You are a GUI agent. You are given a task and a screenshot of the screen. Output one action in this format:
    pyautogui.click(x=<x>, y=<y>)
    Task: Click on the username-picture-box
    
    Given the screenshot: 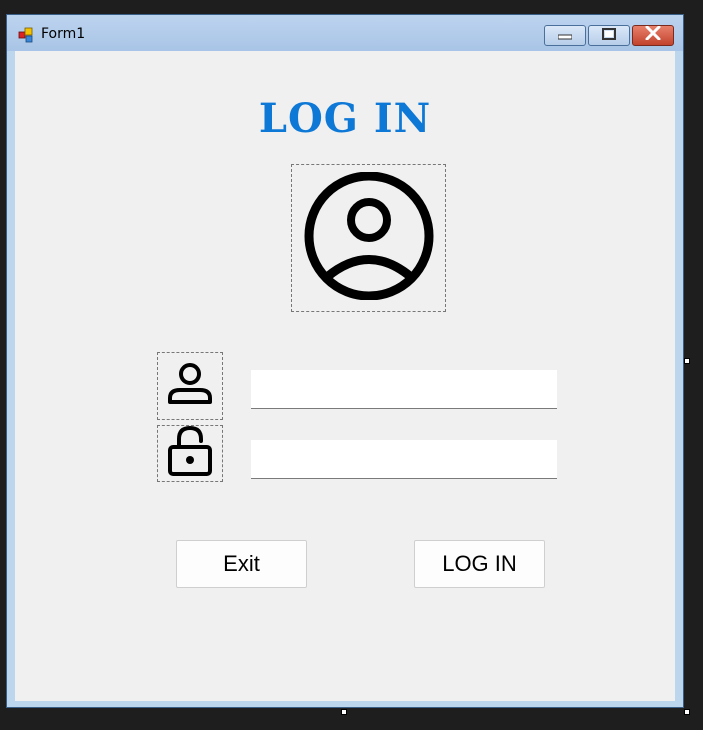 What is the action you would take?
    pyautogui.click(x=190, y=386)
    